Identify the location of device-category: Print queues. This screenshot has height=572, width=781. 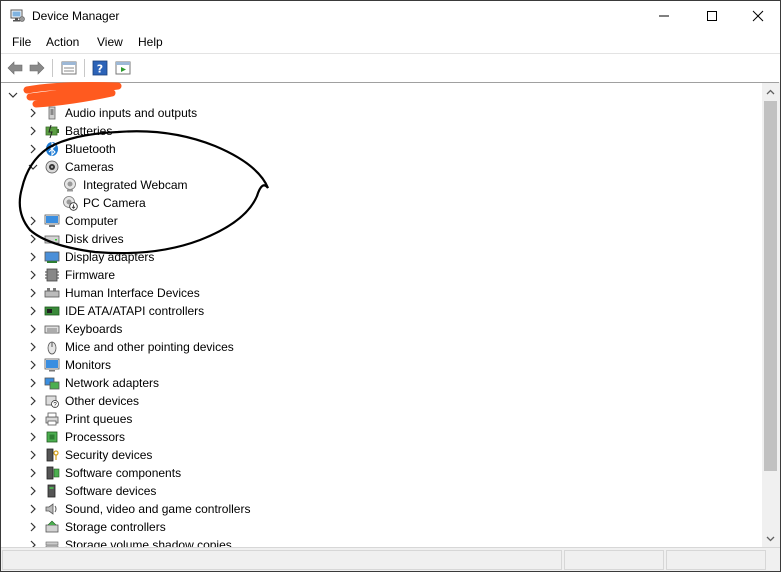
(381, 419).